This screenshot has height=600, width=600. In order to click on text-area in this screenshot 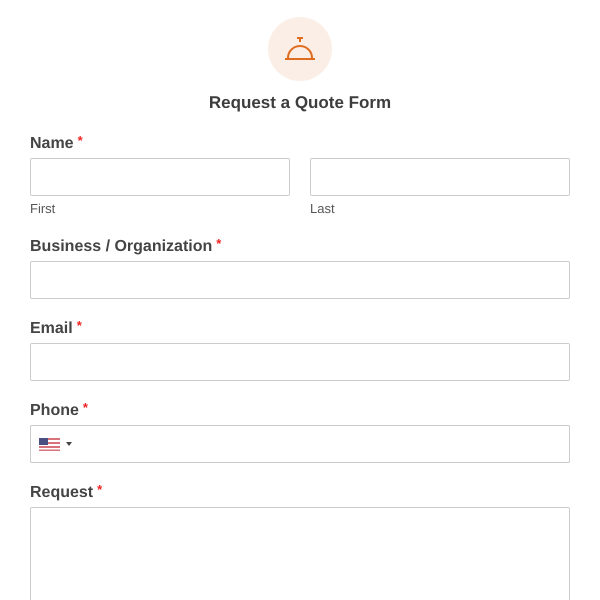, I will do `click(300, 553)`.